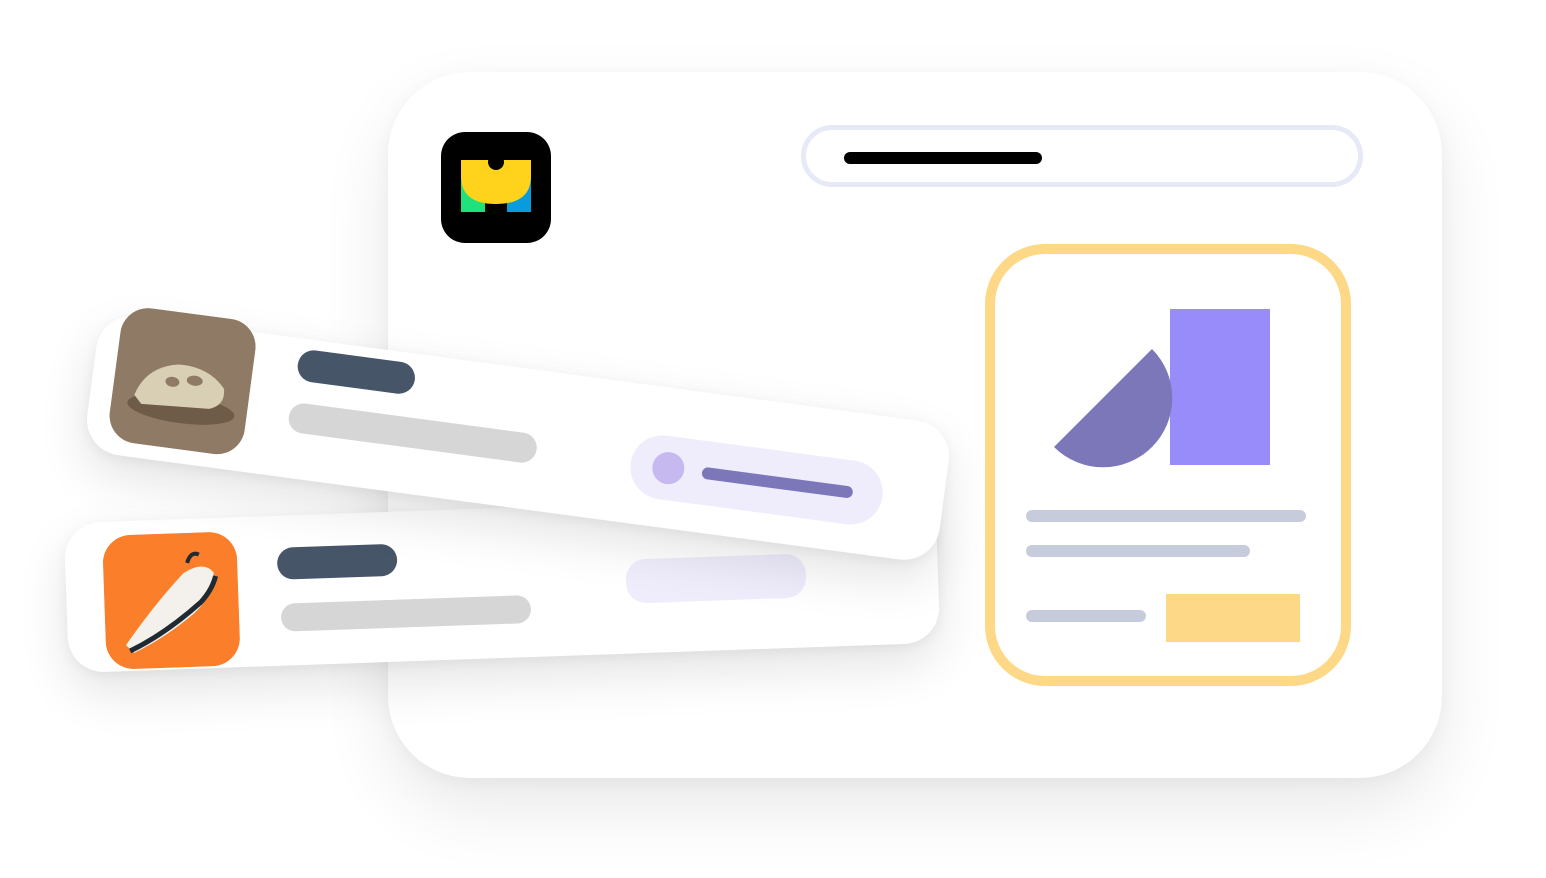  What do you see at coordinates (1162, 388) in the screenshot?
I see `geometric-shapes-icon` at bounding box center [1162, 388].